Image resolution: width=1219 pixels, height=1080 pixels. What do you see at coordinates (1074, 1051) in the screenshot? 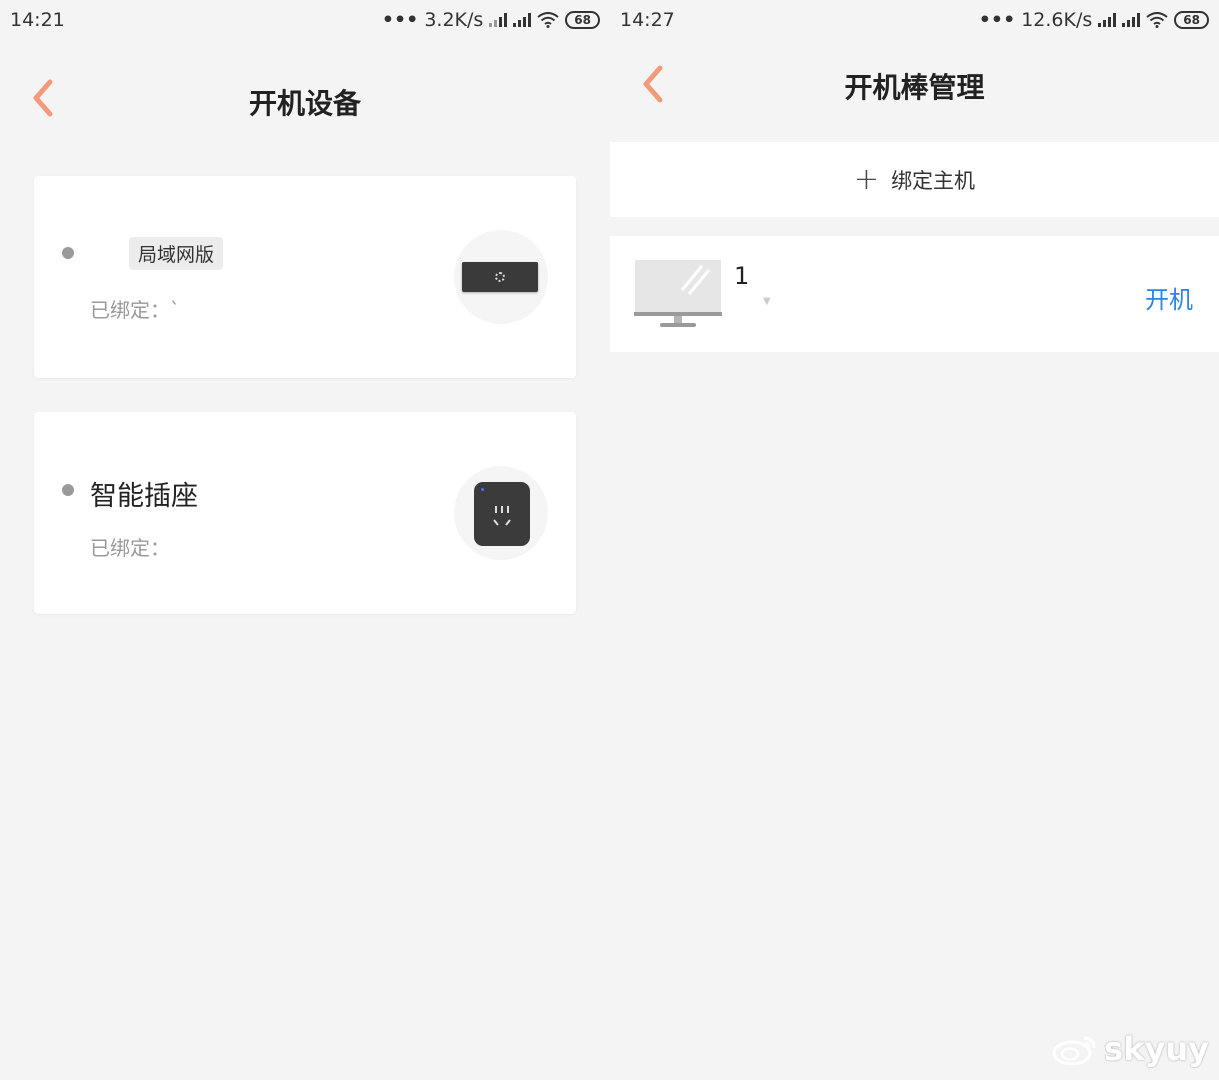
I see `weibo-logo-icon` at bounding box center [1074, 1051].